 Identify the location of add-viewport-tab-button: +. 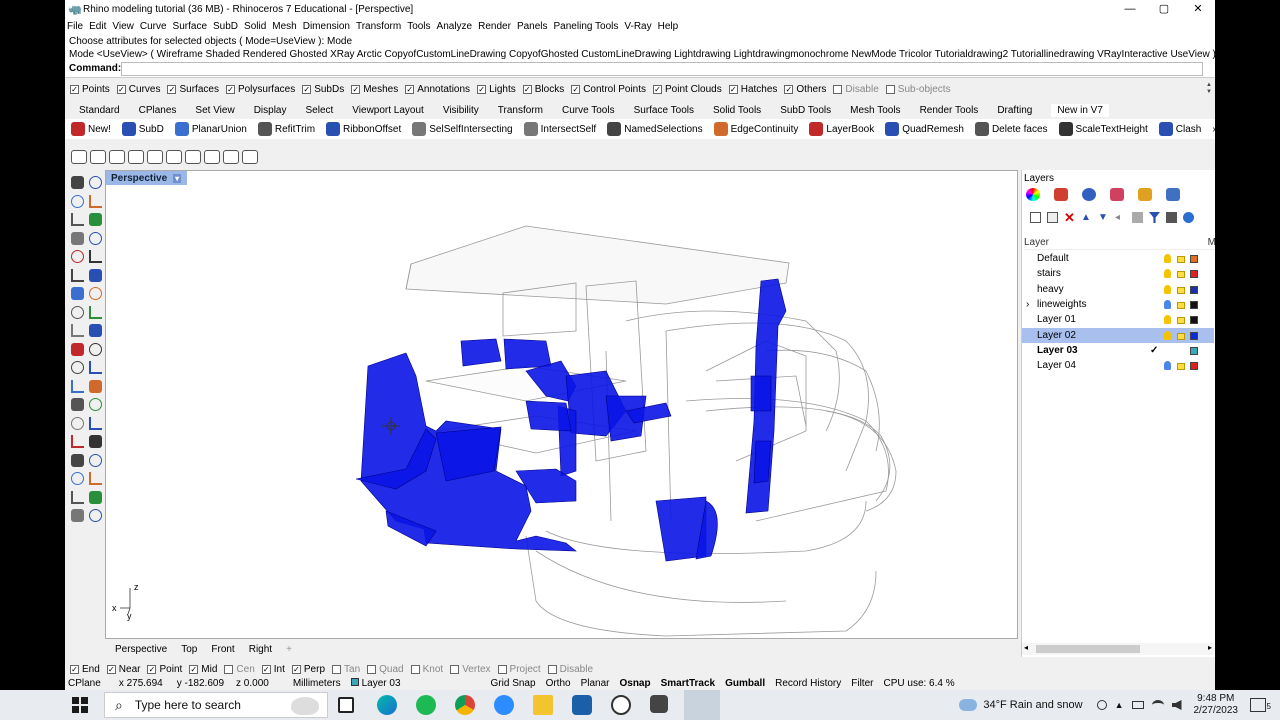
(289, 649).